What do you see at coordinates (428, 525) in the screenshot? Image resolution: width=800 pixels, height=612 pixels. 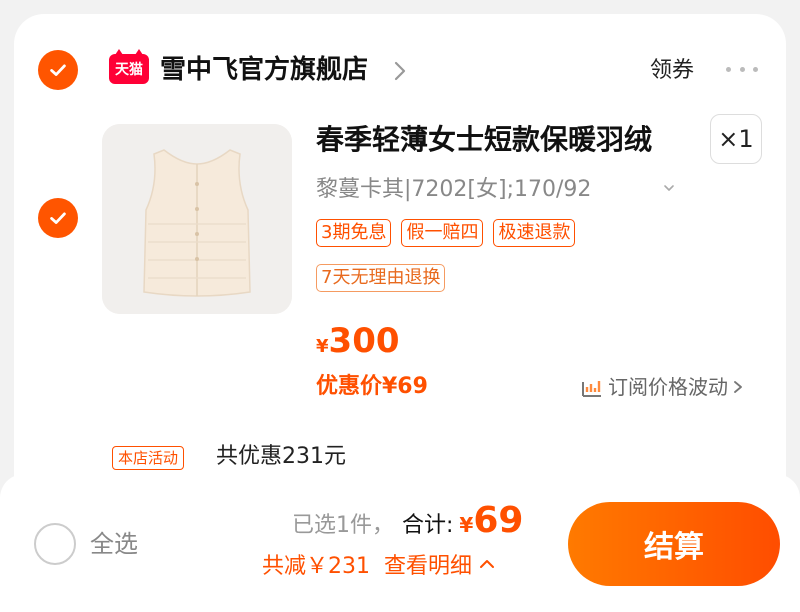 I see `total-label: 合计:` at bounding box center [428, 525].